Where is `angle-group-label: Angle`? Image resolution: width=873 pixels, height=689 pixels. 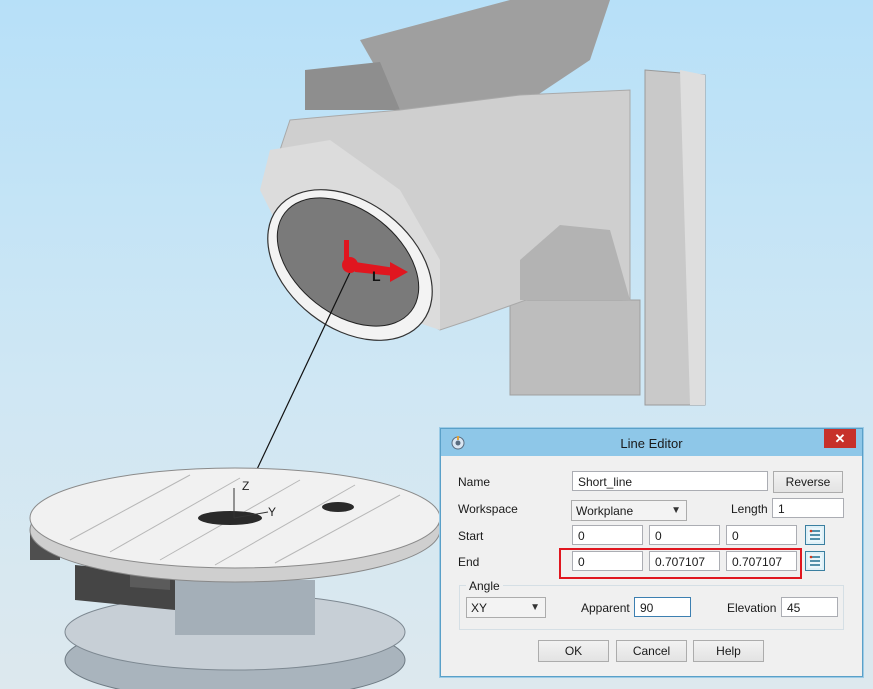
angle-group-label: Angle is located at coordinates (484, 586).